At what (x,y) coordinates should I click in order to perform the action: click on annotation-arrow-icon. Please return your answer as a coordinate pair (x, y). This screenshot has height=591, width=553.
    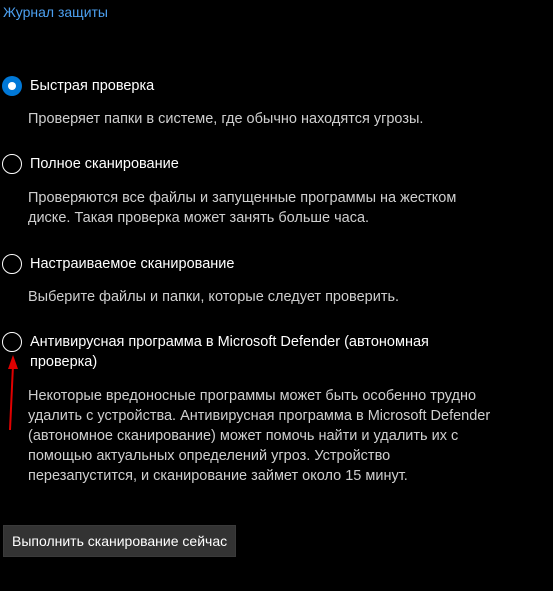
    Looking at the image, I should click on (13, 393).